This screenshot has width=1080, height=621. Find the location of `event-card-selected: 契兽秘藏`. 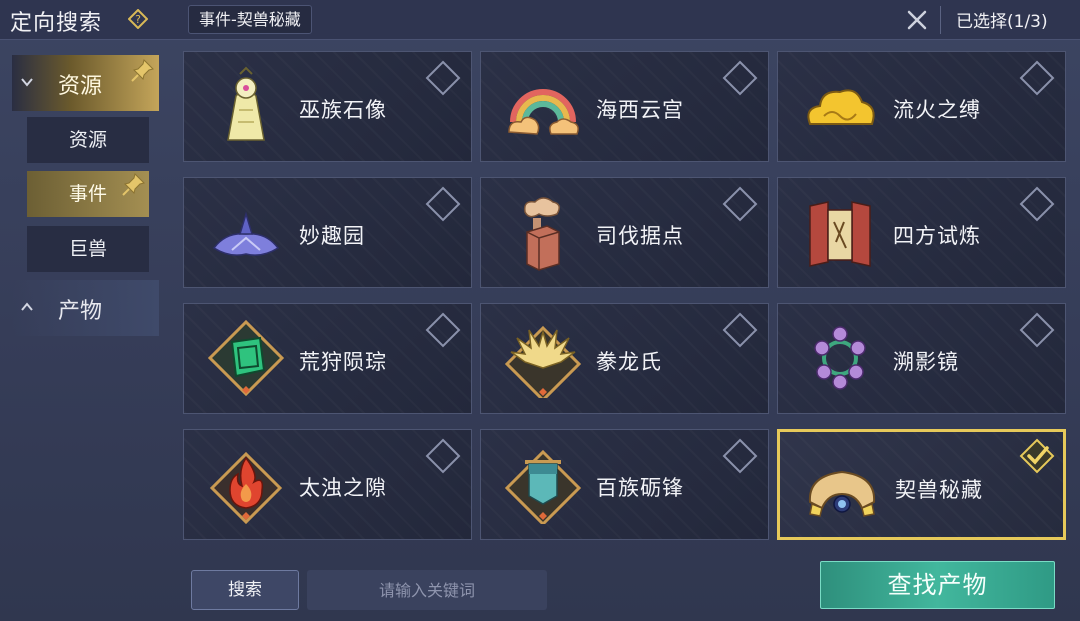

event-card-selected: 契兽秘藏 is located at coordinates (921, 484).